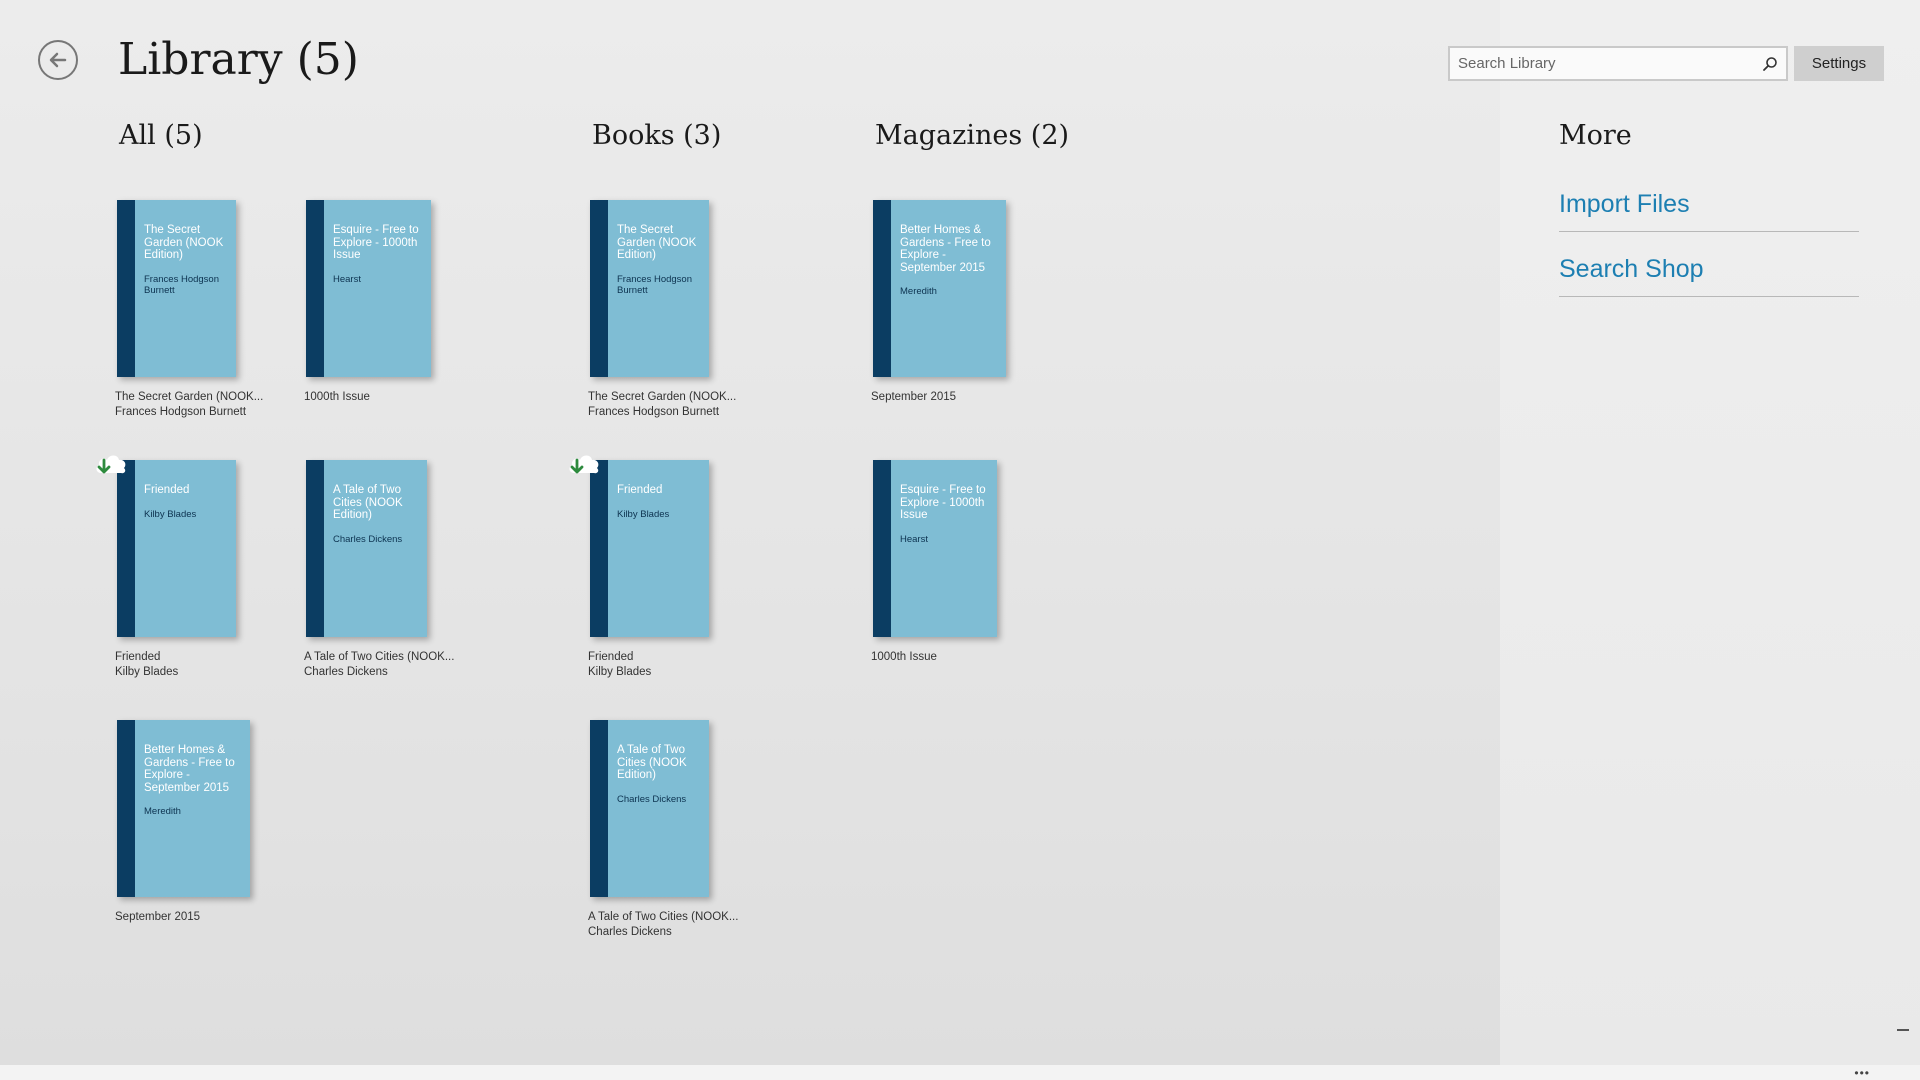  Describe the element at coordinates (1862, 1073) in the screenshot. I see `app-bar-more-button: •••` at that location.